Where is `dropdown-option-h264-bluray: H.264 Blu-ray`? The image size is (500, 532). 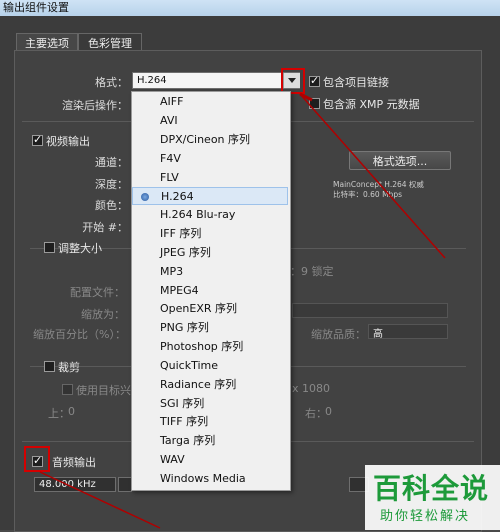 dropdown-option-h264-bluray: H.264 Blu-ray is located at coordinates (210, 215).